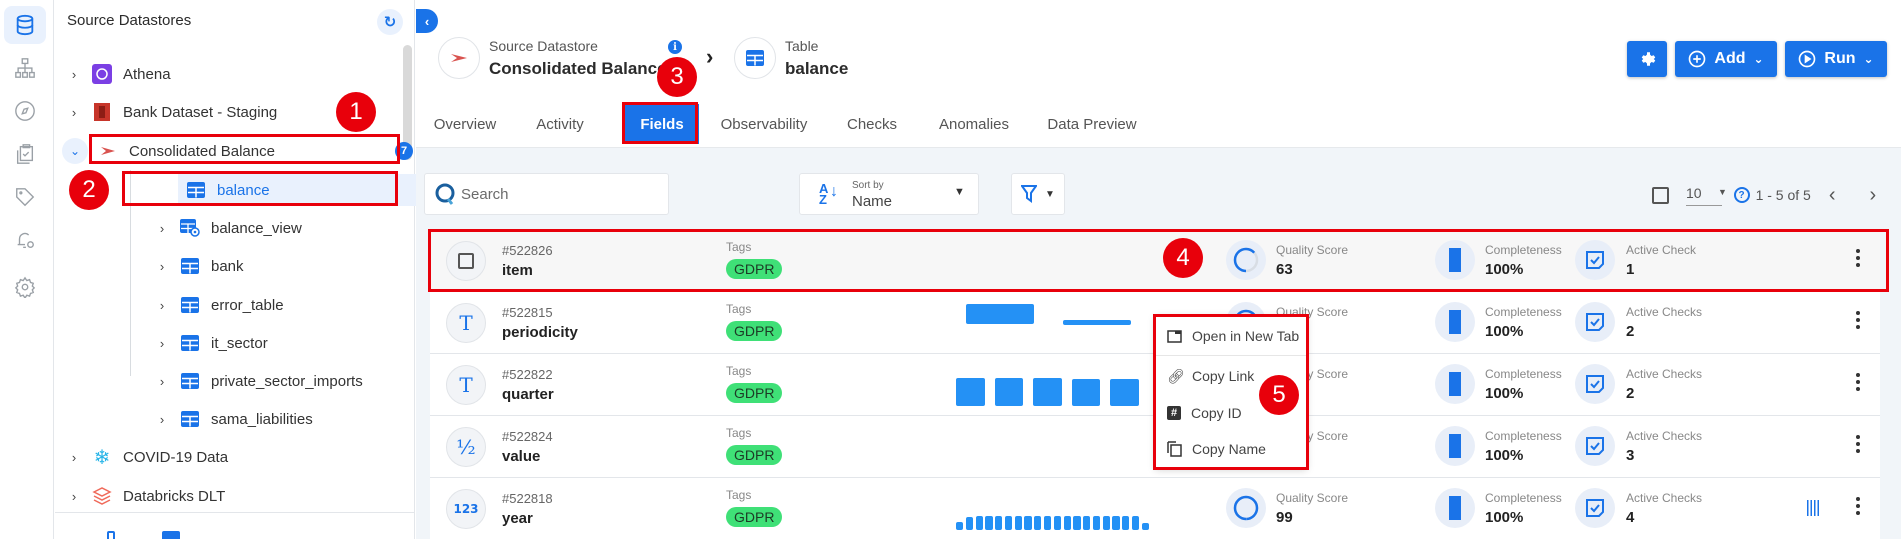 This screenshot has height=539, width=1901. Describe the element at coordinates (427, 21) in the screenshot. I see `collapse-sidebar-button: ‹` at that location.